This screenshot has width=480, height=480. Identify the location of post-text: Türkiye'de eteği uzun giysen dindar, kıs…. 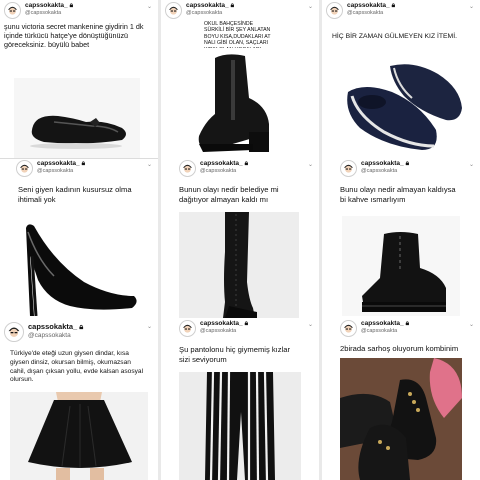
(77, 367).